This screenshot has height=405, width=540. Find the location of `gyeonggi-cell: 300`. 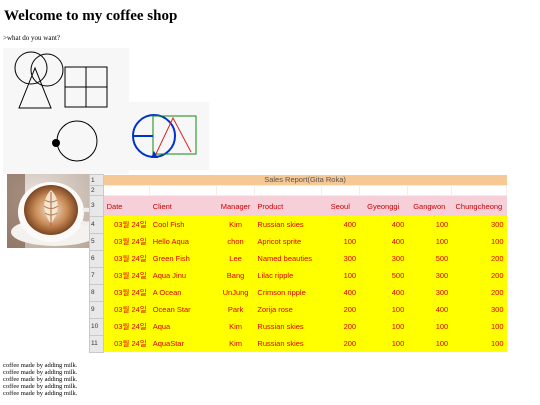

gyeonggi-cell: 300 is located at coordinates (383, 258).